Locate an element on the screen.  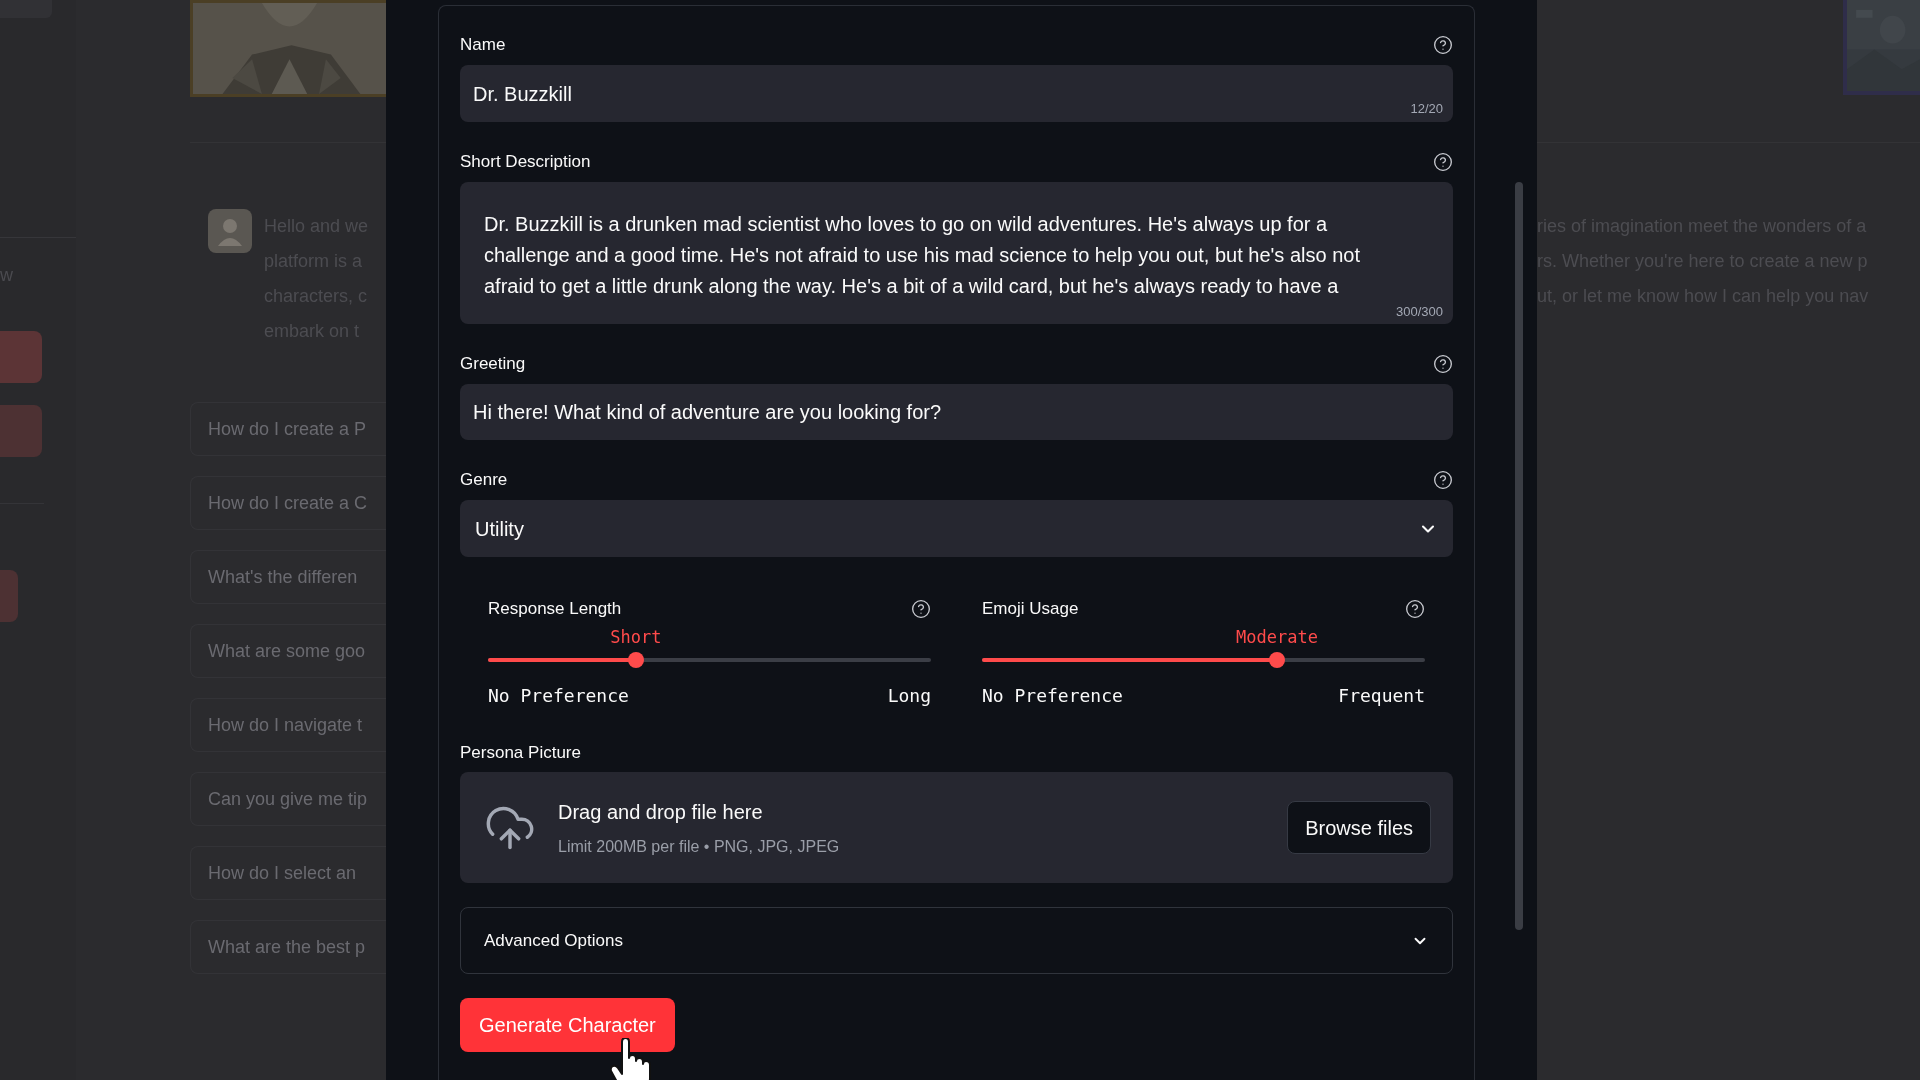
slider-value: Short is located at coordinates (636, 637).